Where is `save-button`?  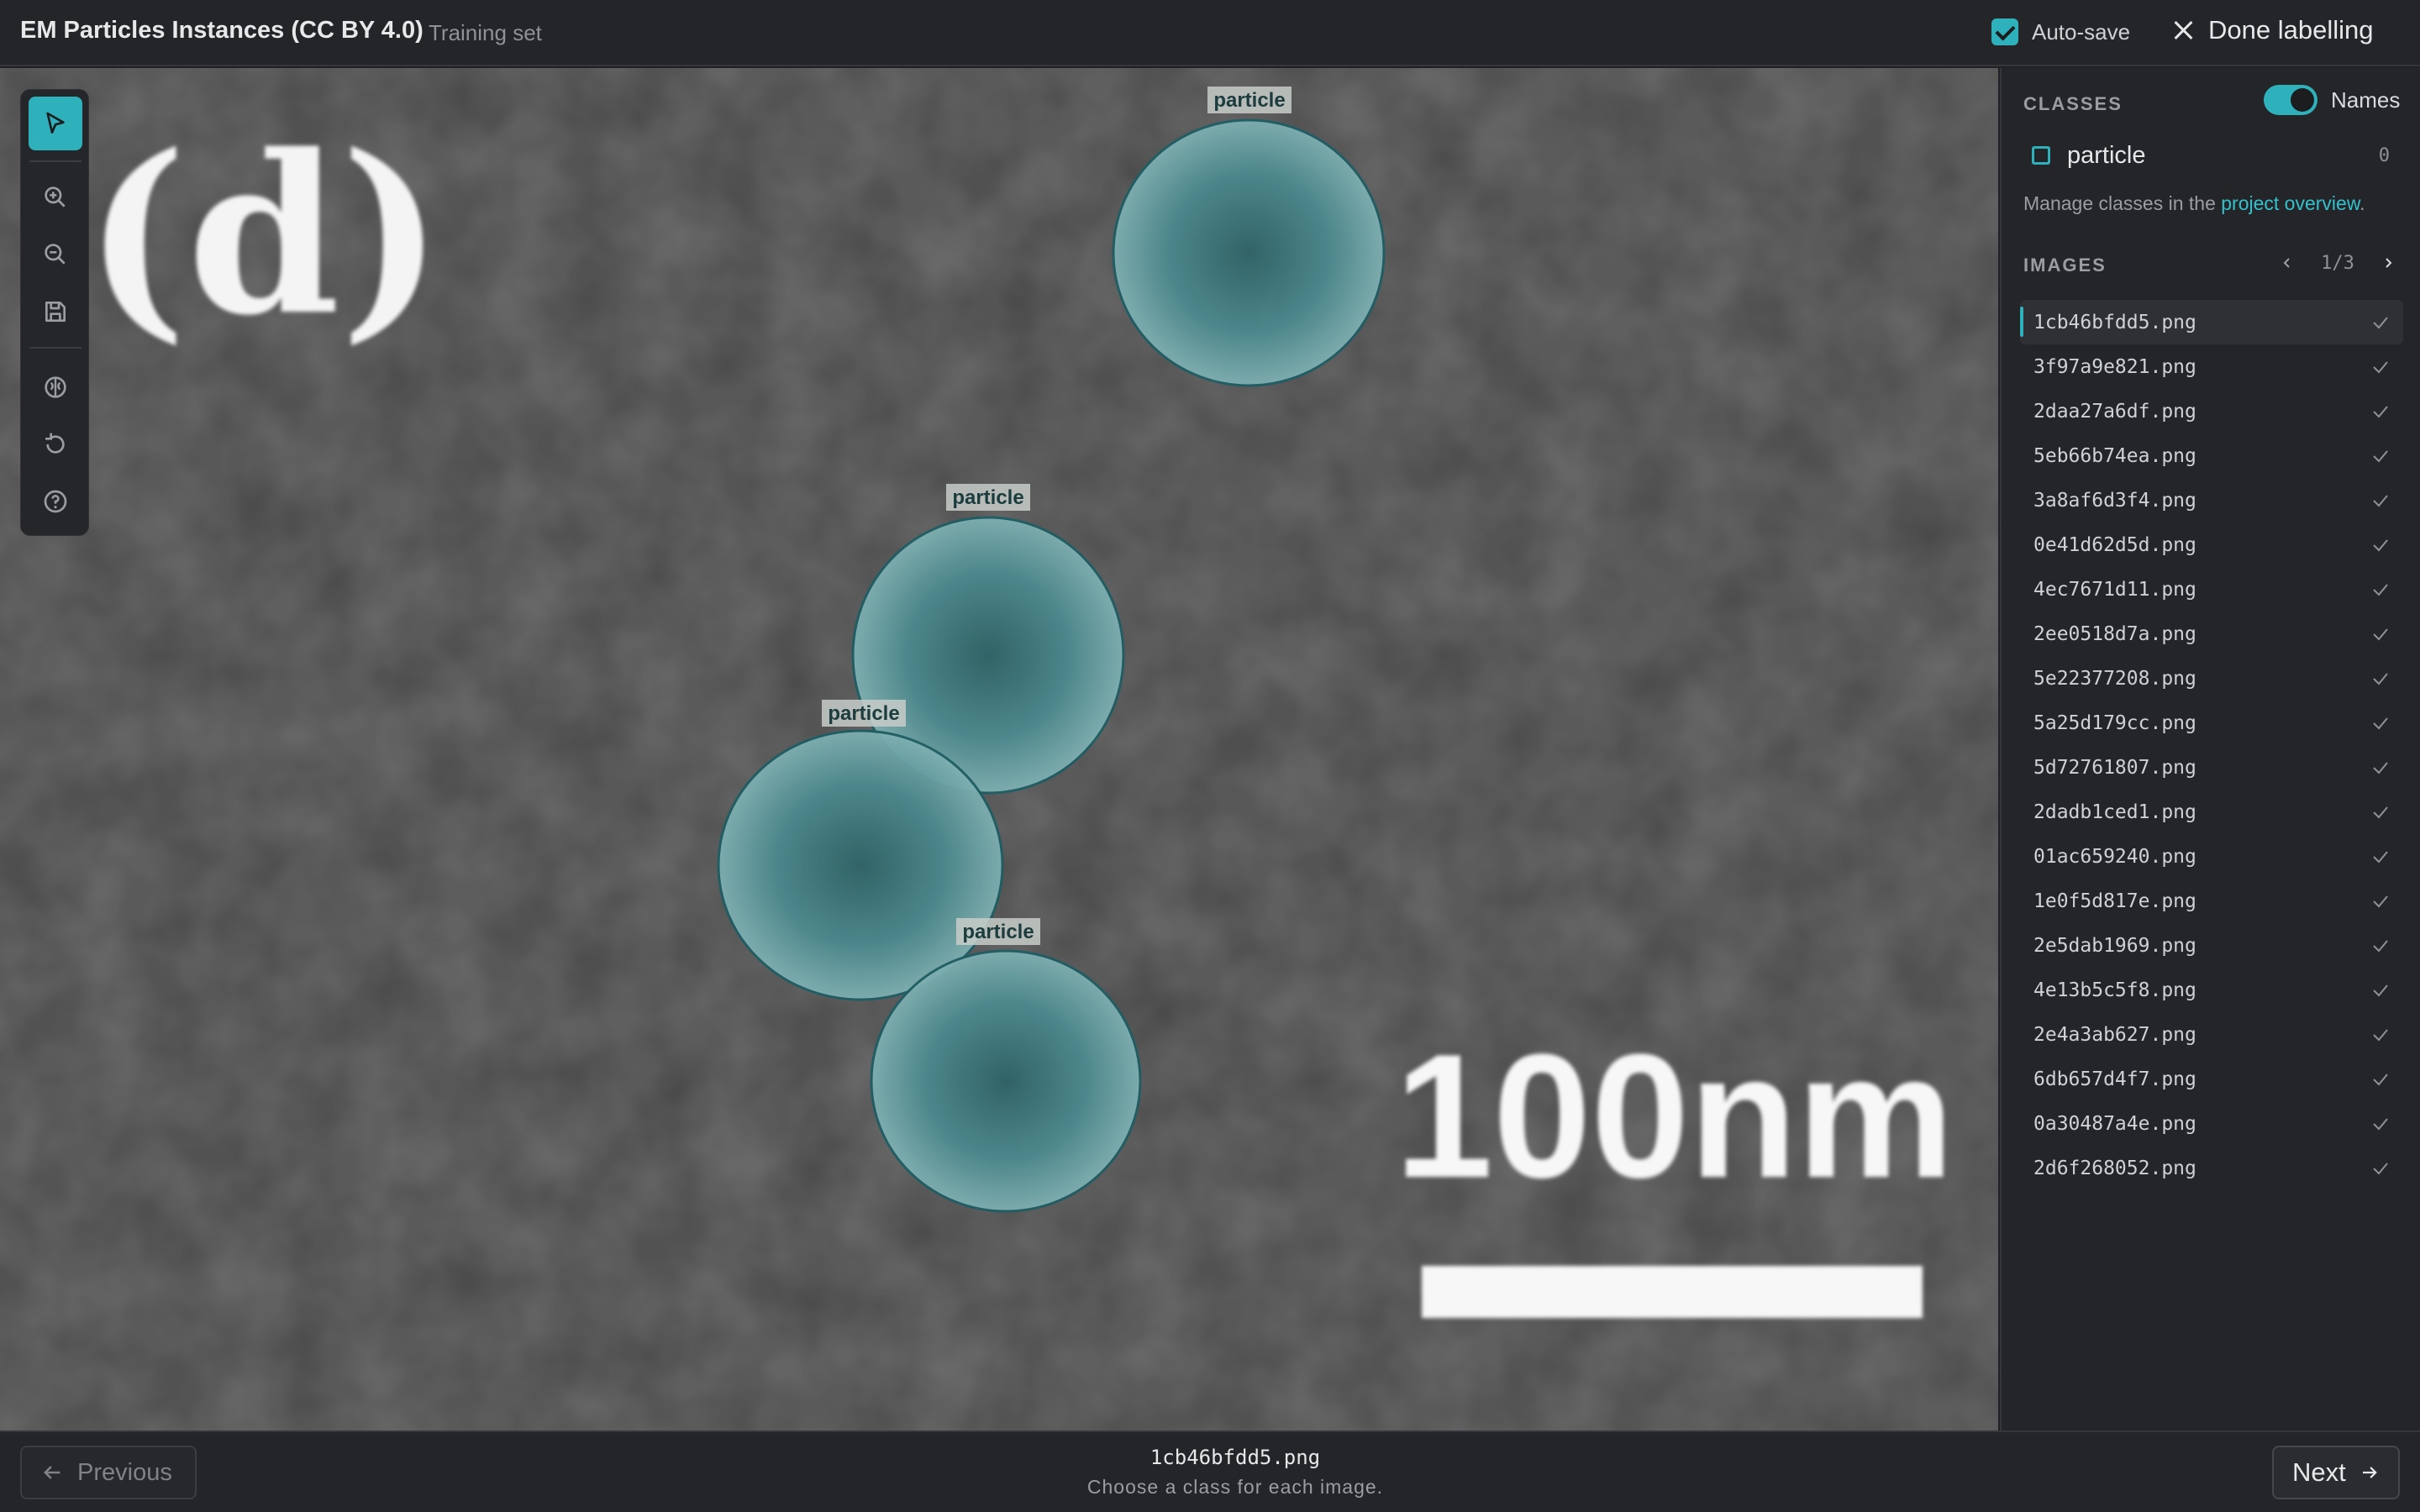
save-button is located at coordinates (55, 312).